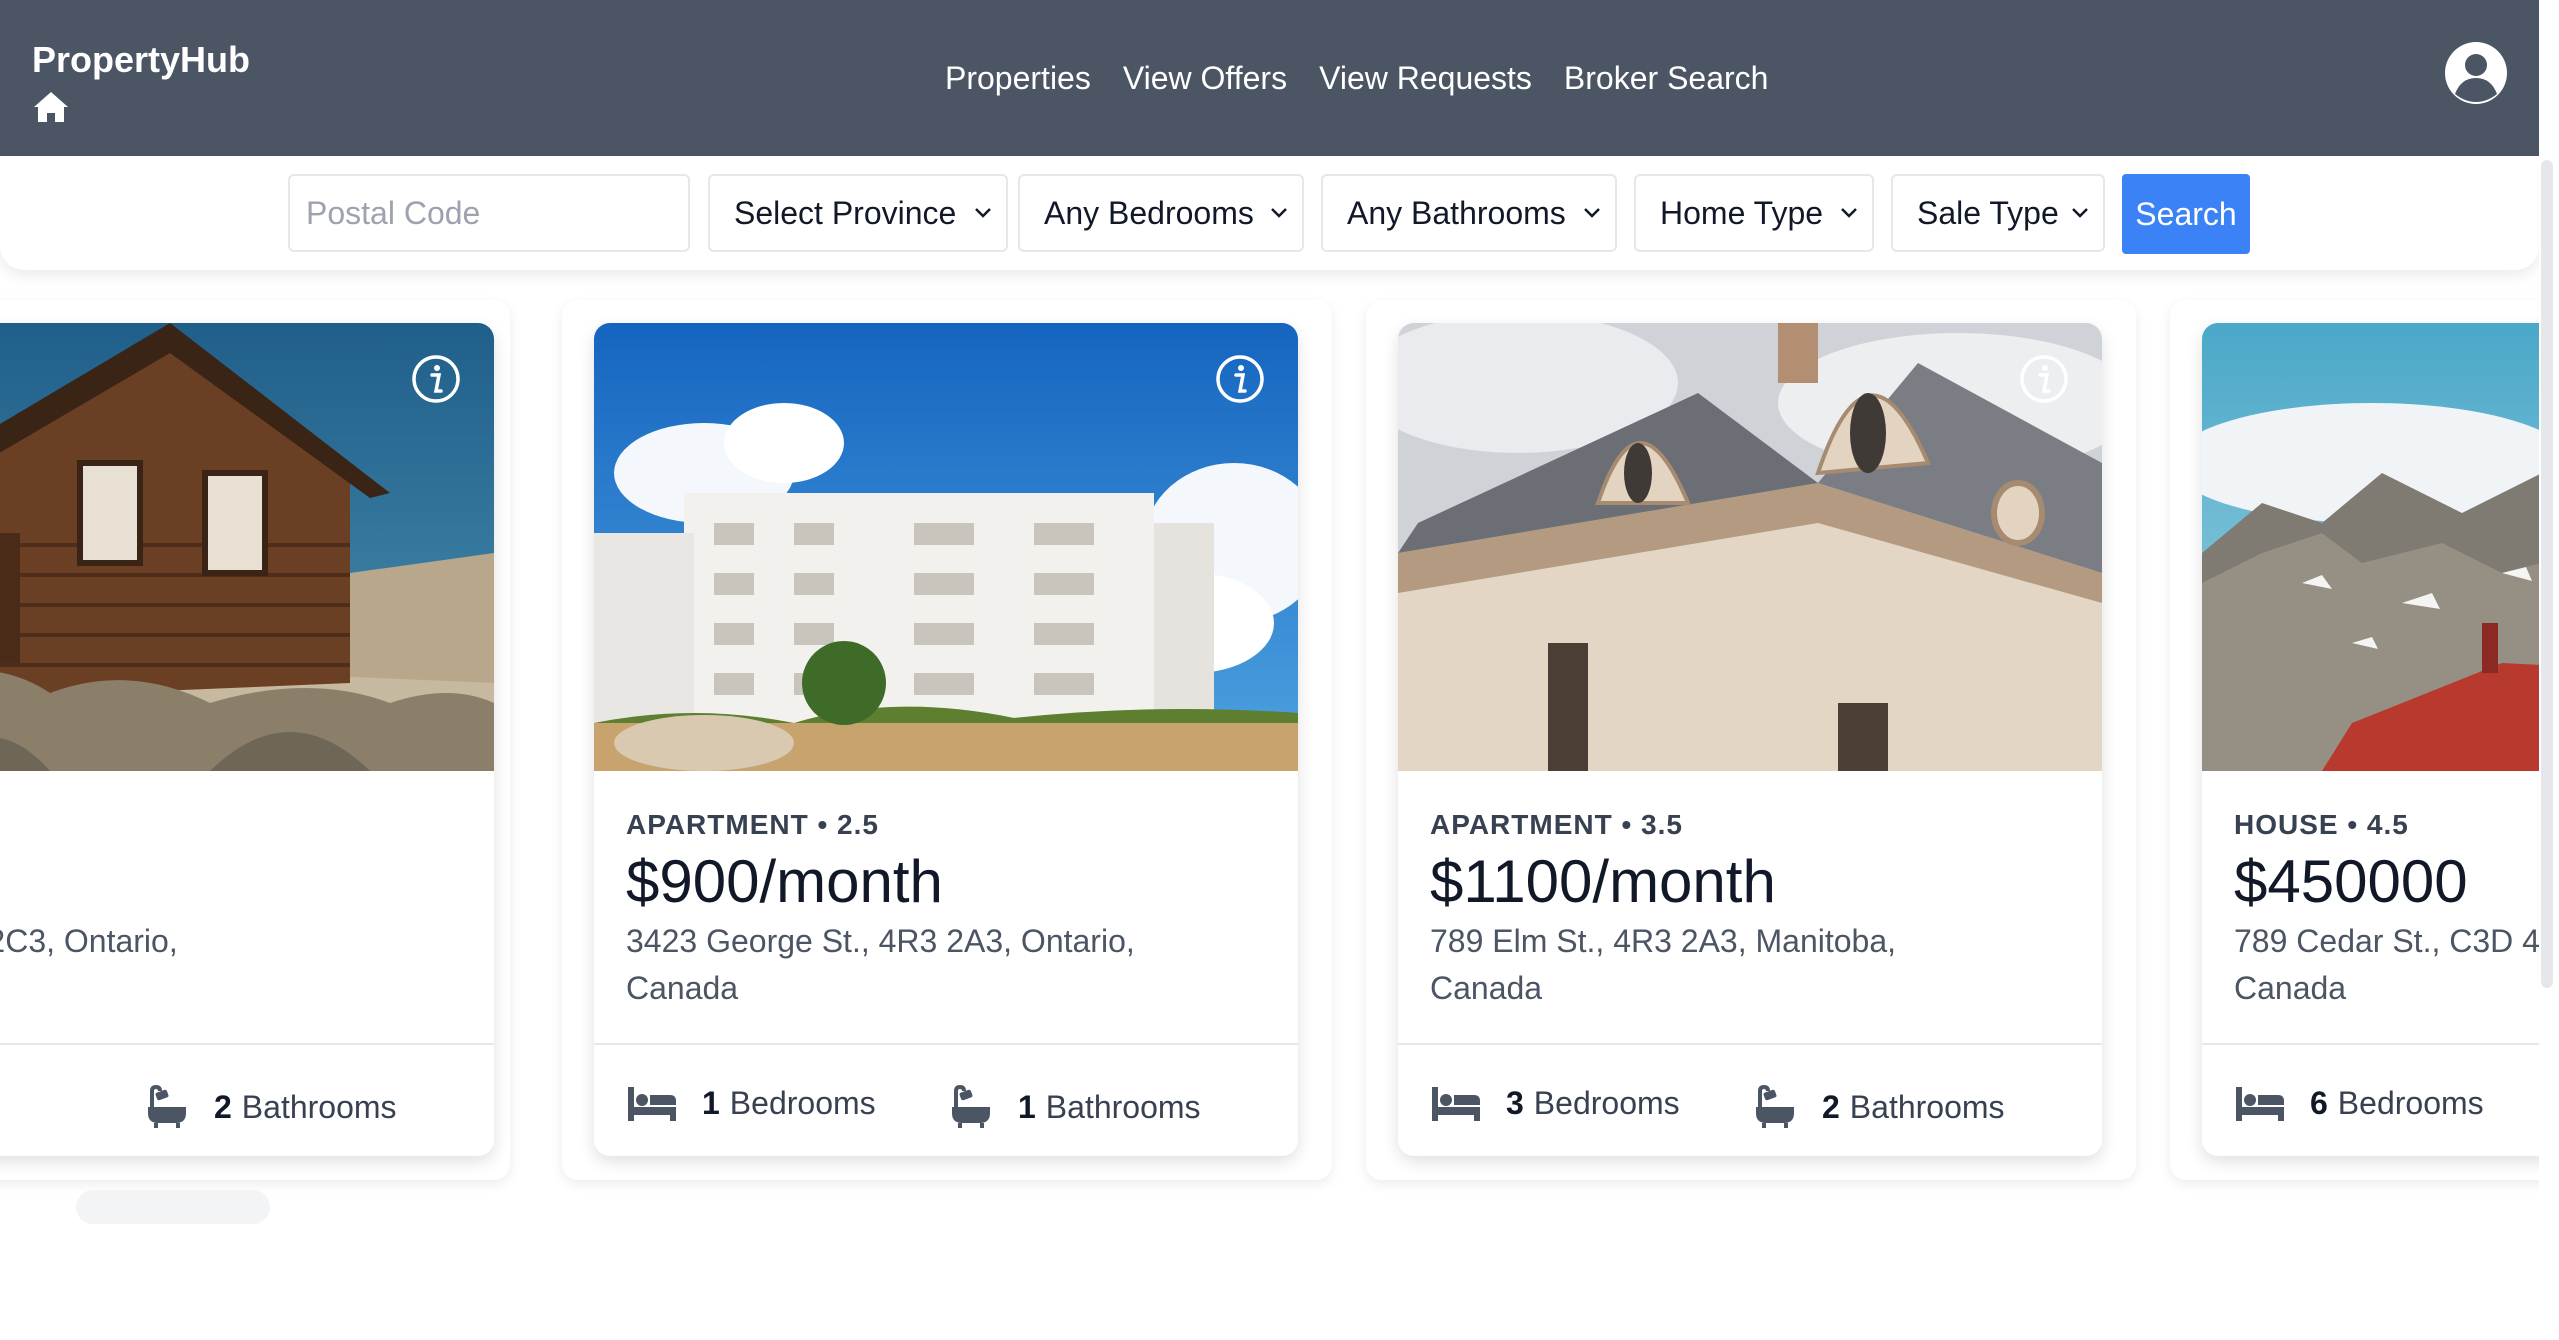 The image size is (2559, 1340). I want to click on card-features: 1 Bedrooms 1 Bathrooms, so click(946, 1099).